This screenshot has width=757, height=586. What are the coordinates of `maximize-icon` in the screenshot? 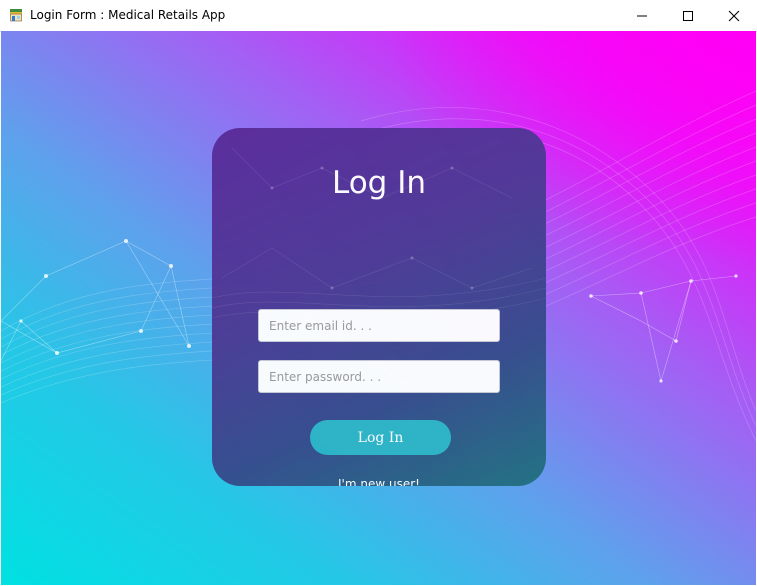 It's located at (688, 16).